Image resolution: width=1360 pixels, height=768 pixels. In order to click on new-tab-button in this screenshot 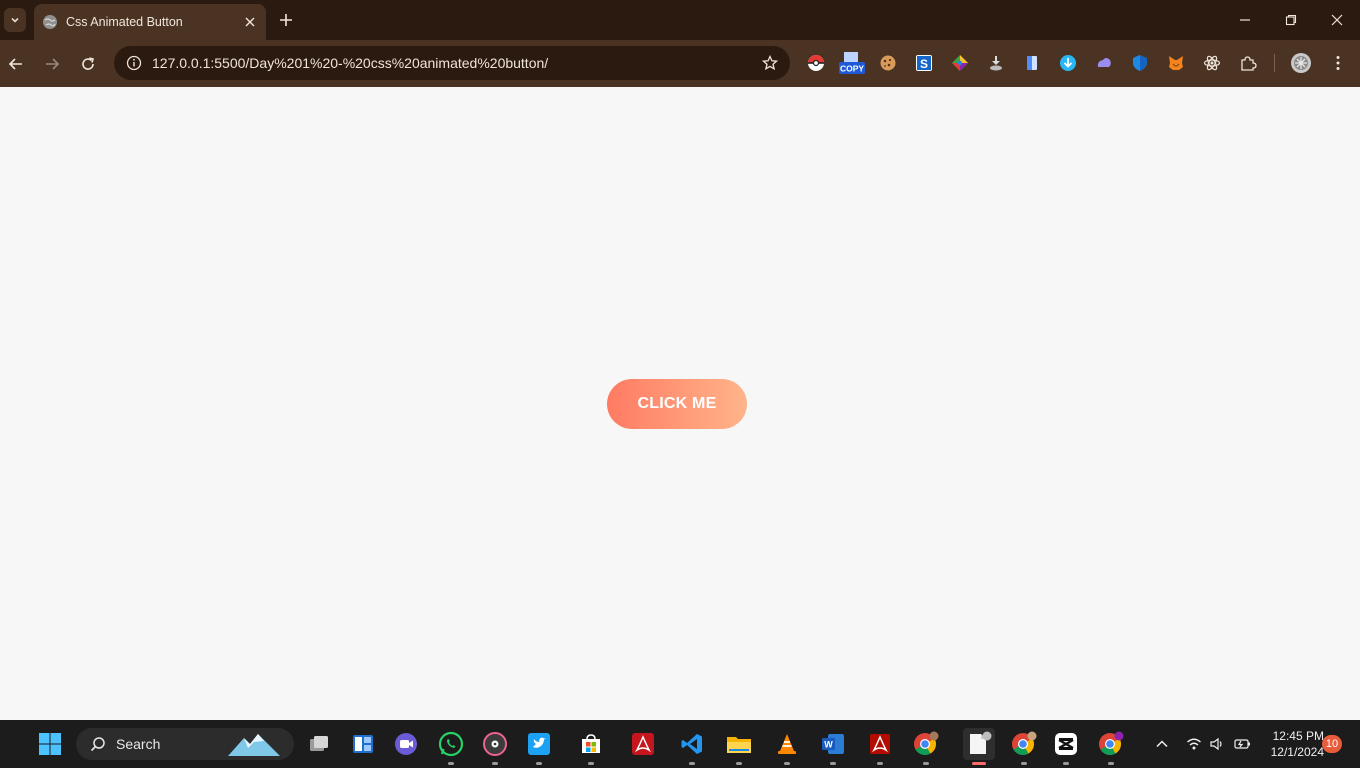, I will do `click(286, 20)`.